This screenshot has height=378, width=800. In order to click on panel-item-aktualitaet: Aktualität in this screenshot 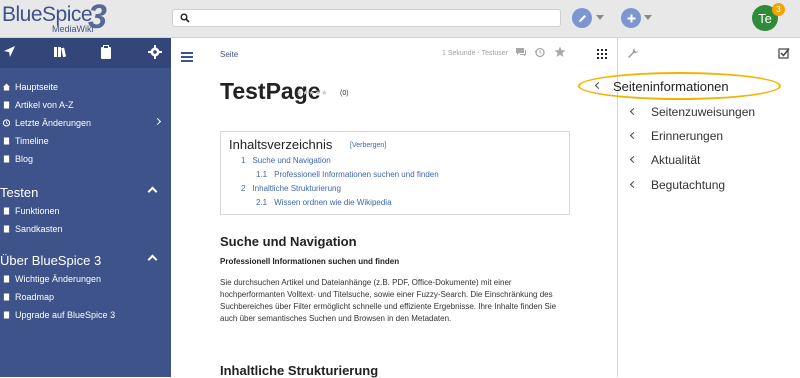, I will do `click(709, 160)`.